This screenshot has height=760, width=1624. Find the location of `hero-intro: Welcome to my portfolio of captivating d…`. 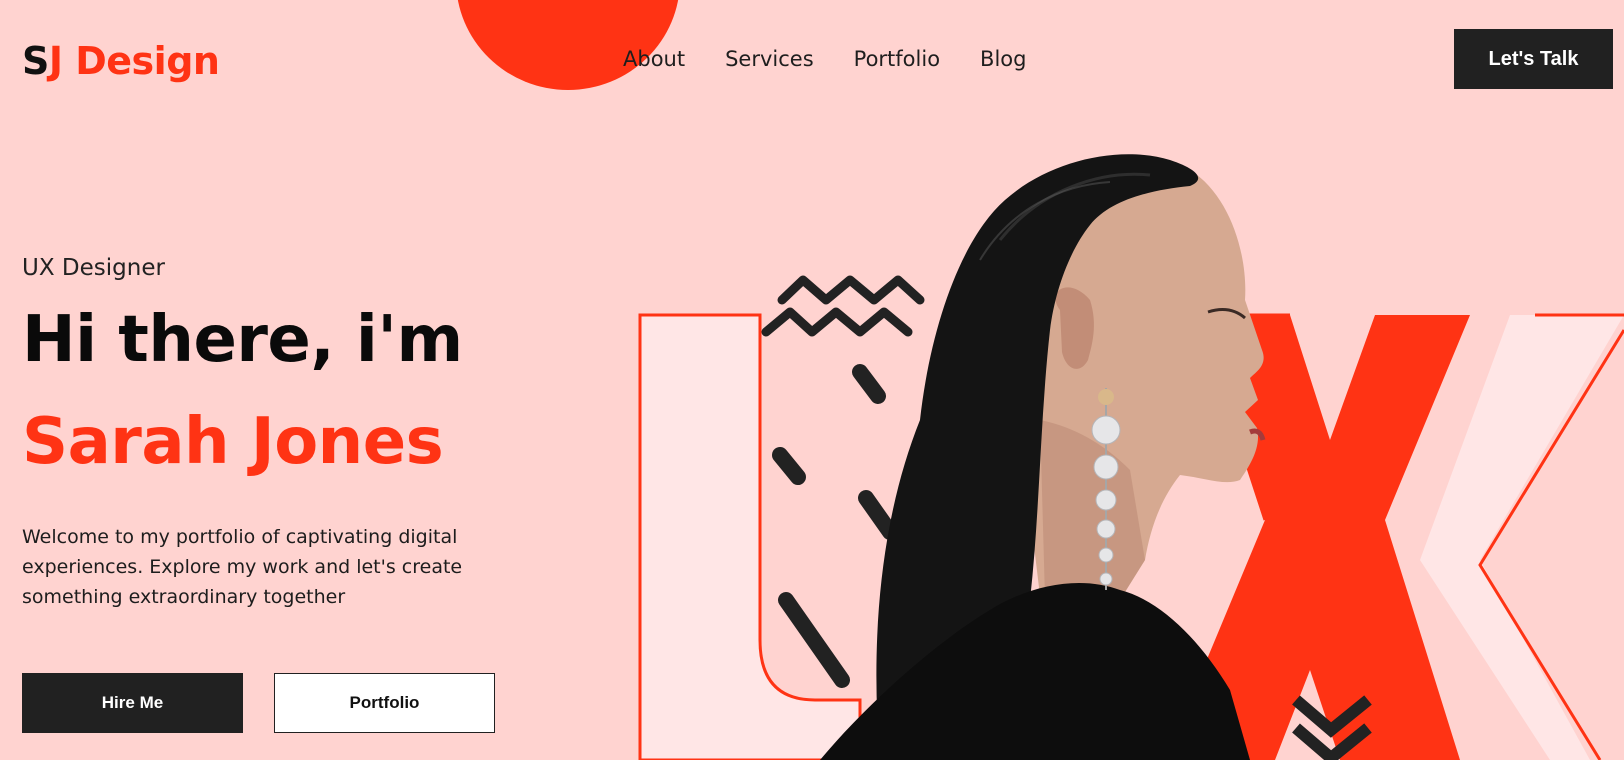

hero-intro: Welcome to my portfolio of captivating d… is located at coordinates (242, 567).